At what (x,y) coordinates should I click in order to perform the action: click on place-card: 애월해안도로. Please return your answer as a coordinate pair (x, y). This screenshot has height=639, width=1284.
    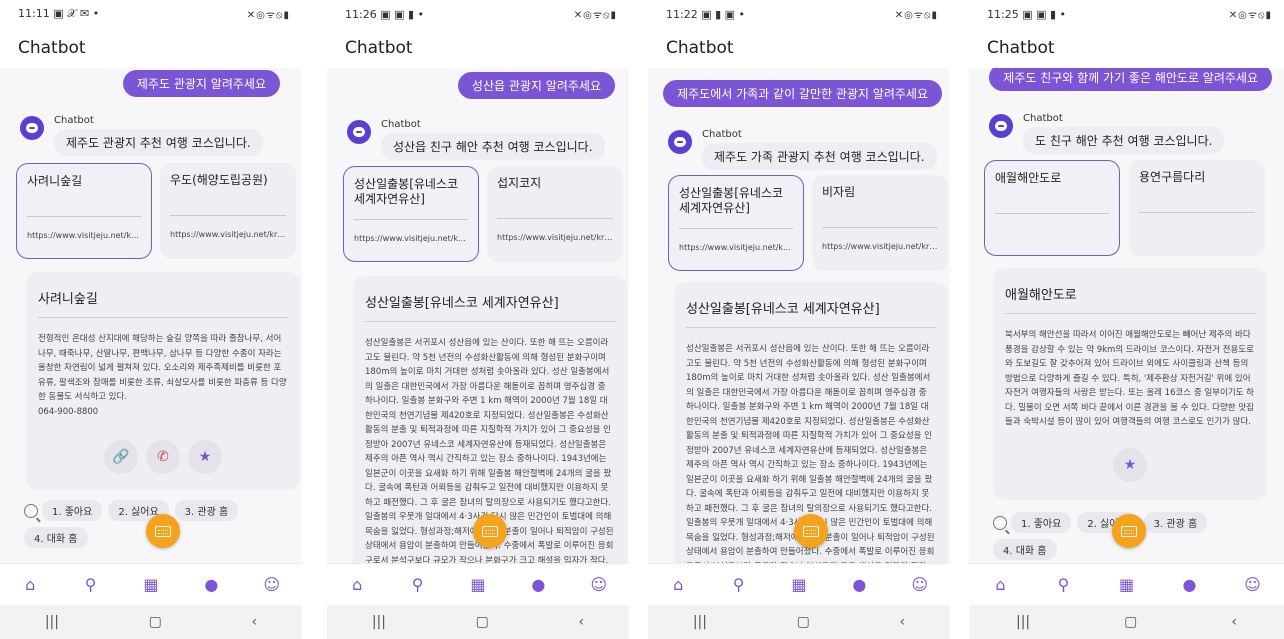
    Looking at the image, I should click on (1052, 208).